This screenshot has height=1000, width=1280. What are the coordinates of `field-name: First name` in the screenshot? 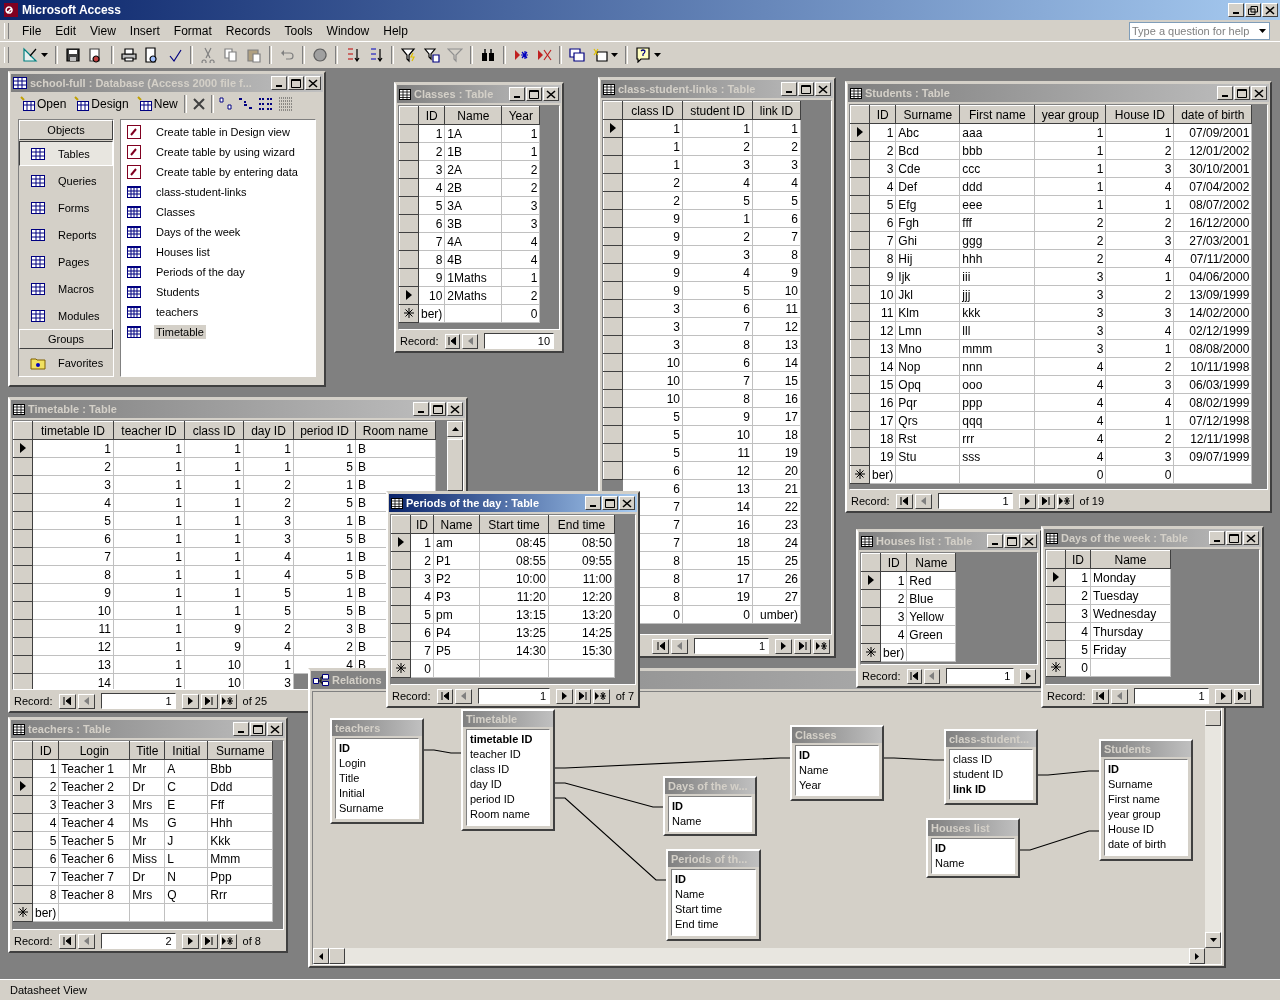 It's located at (1146, 799).